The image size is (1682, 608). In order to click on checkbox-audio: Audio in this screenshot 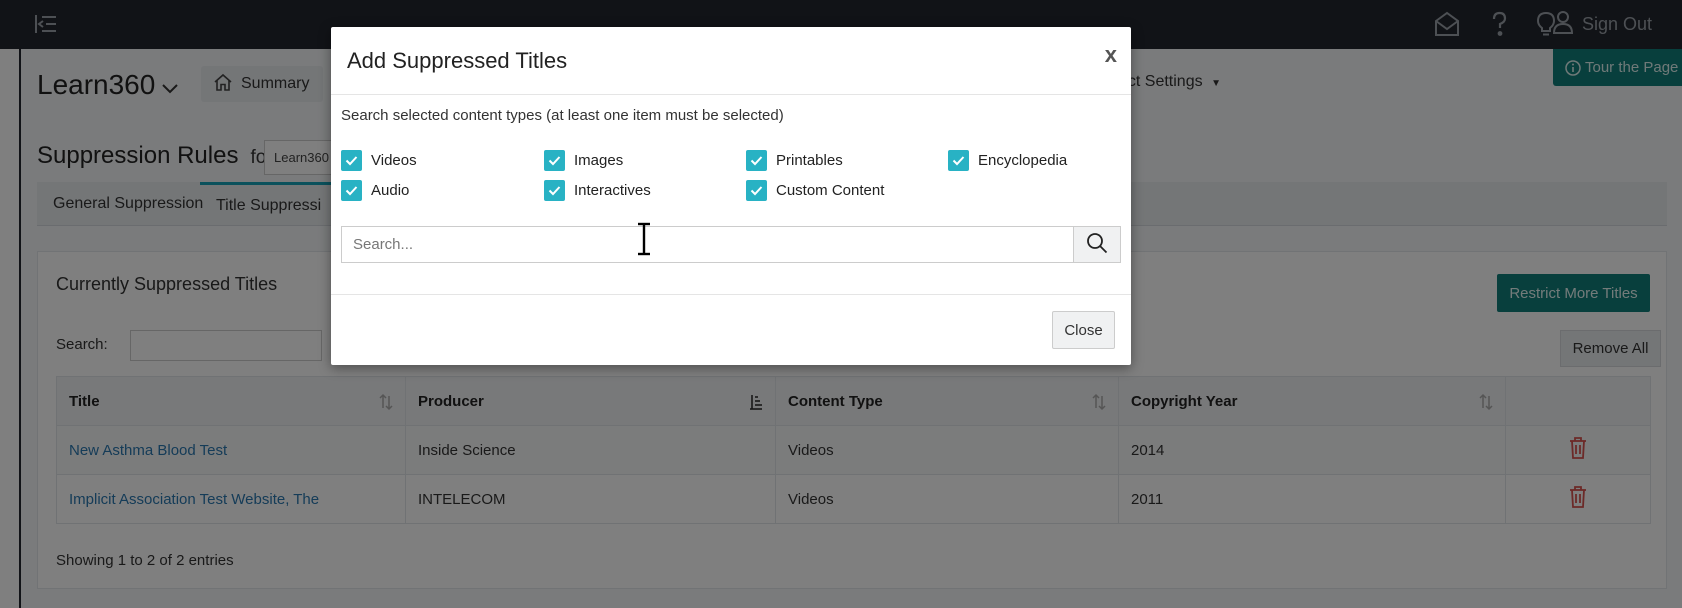, I will do `click(375, 190)`.